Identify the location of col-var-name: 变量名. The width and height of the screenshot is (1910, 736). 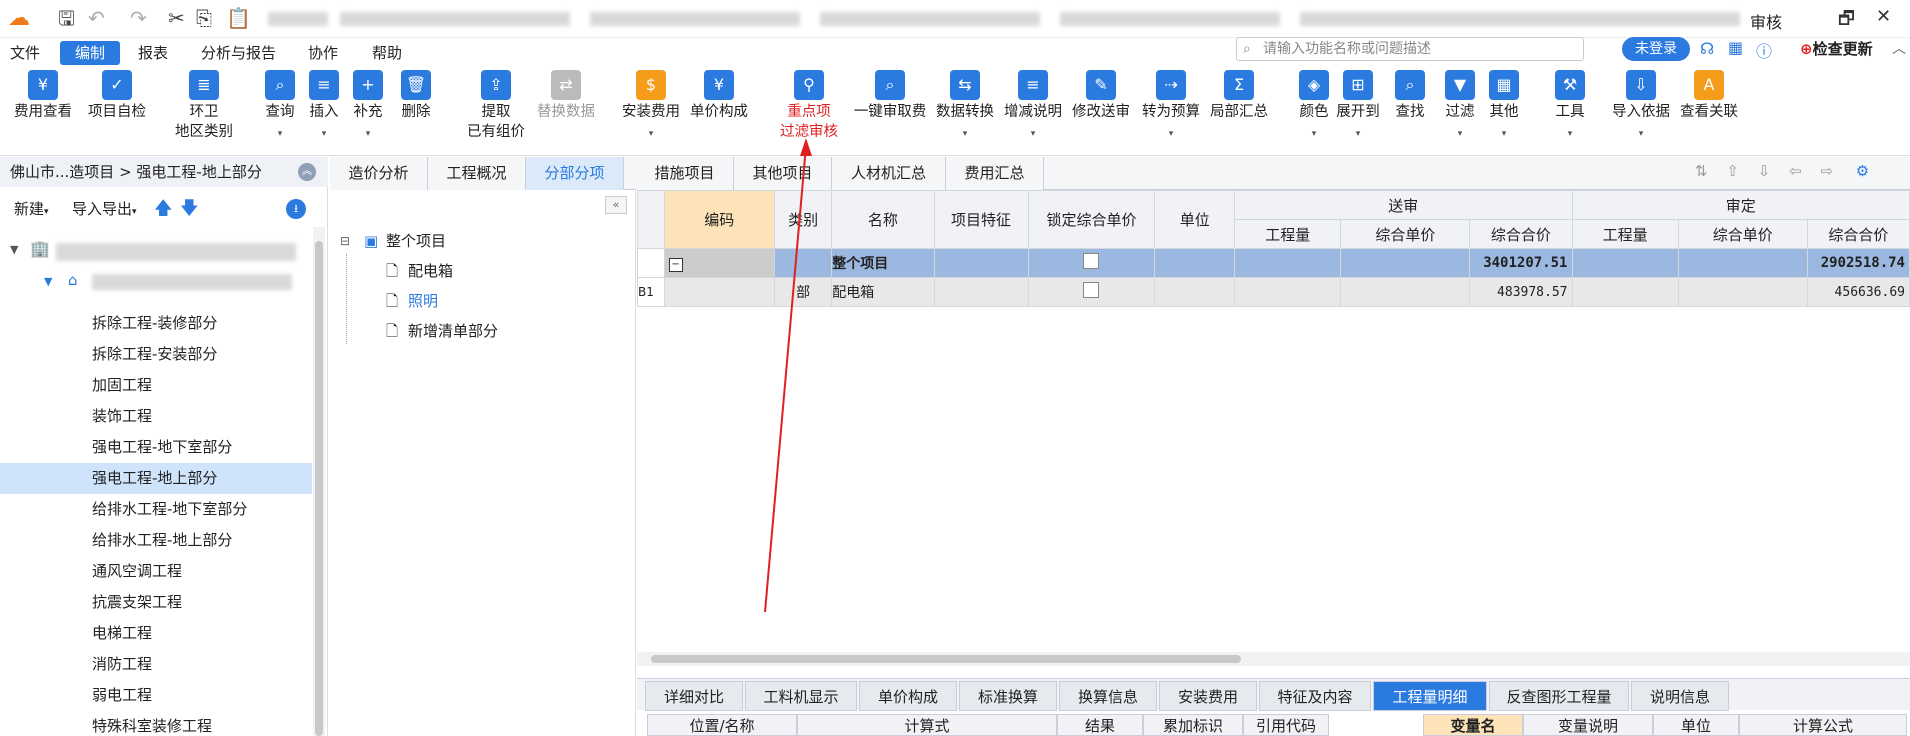
(1473, 725).